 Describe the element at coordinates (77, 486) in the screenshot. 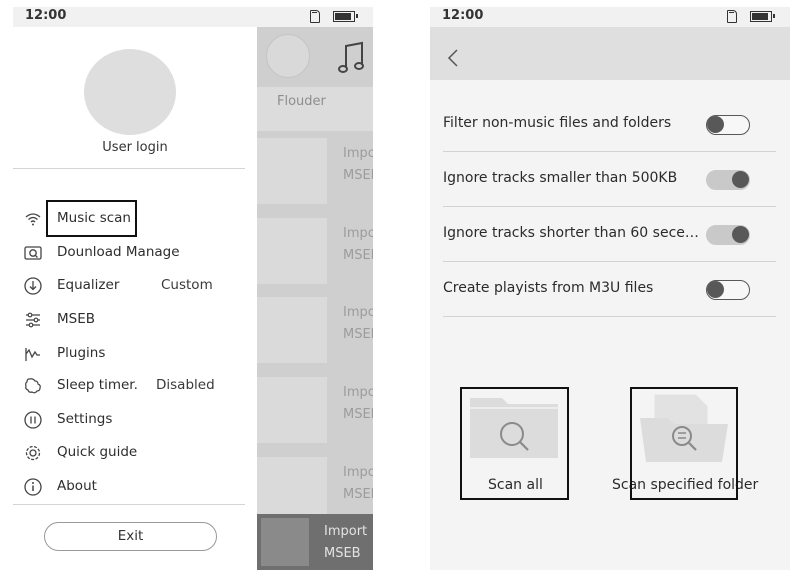

I see `menu-label: About` at that location.